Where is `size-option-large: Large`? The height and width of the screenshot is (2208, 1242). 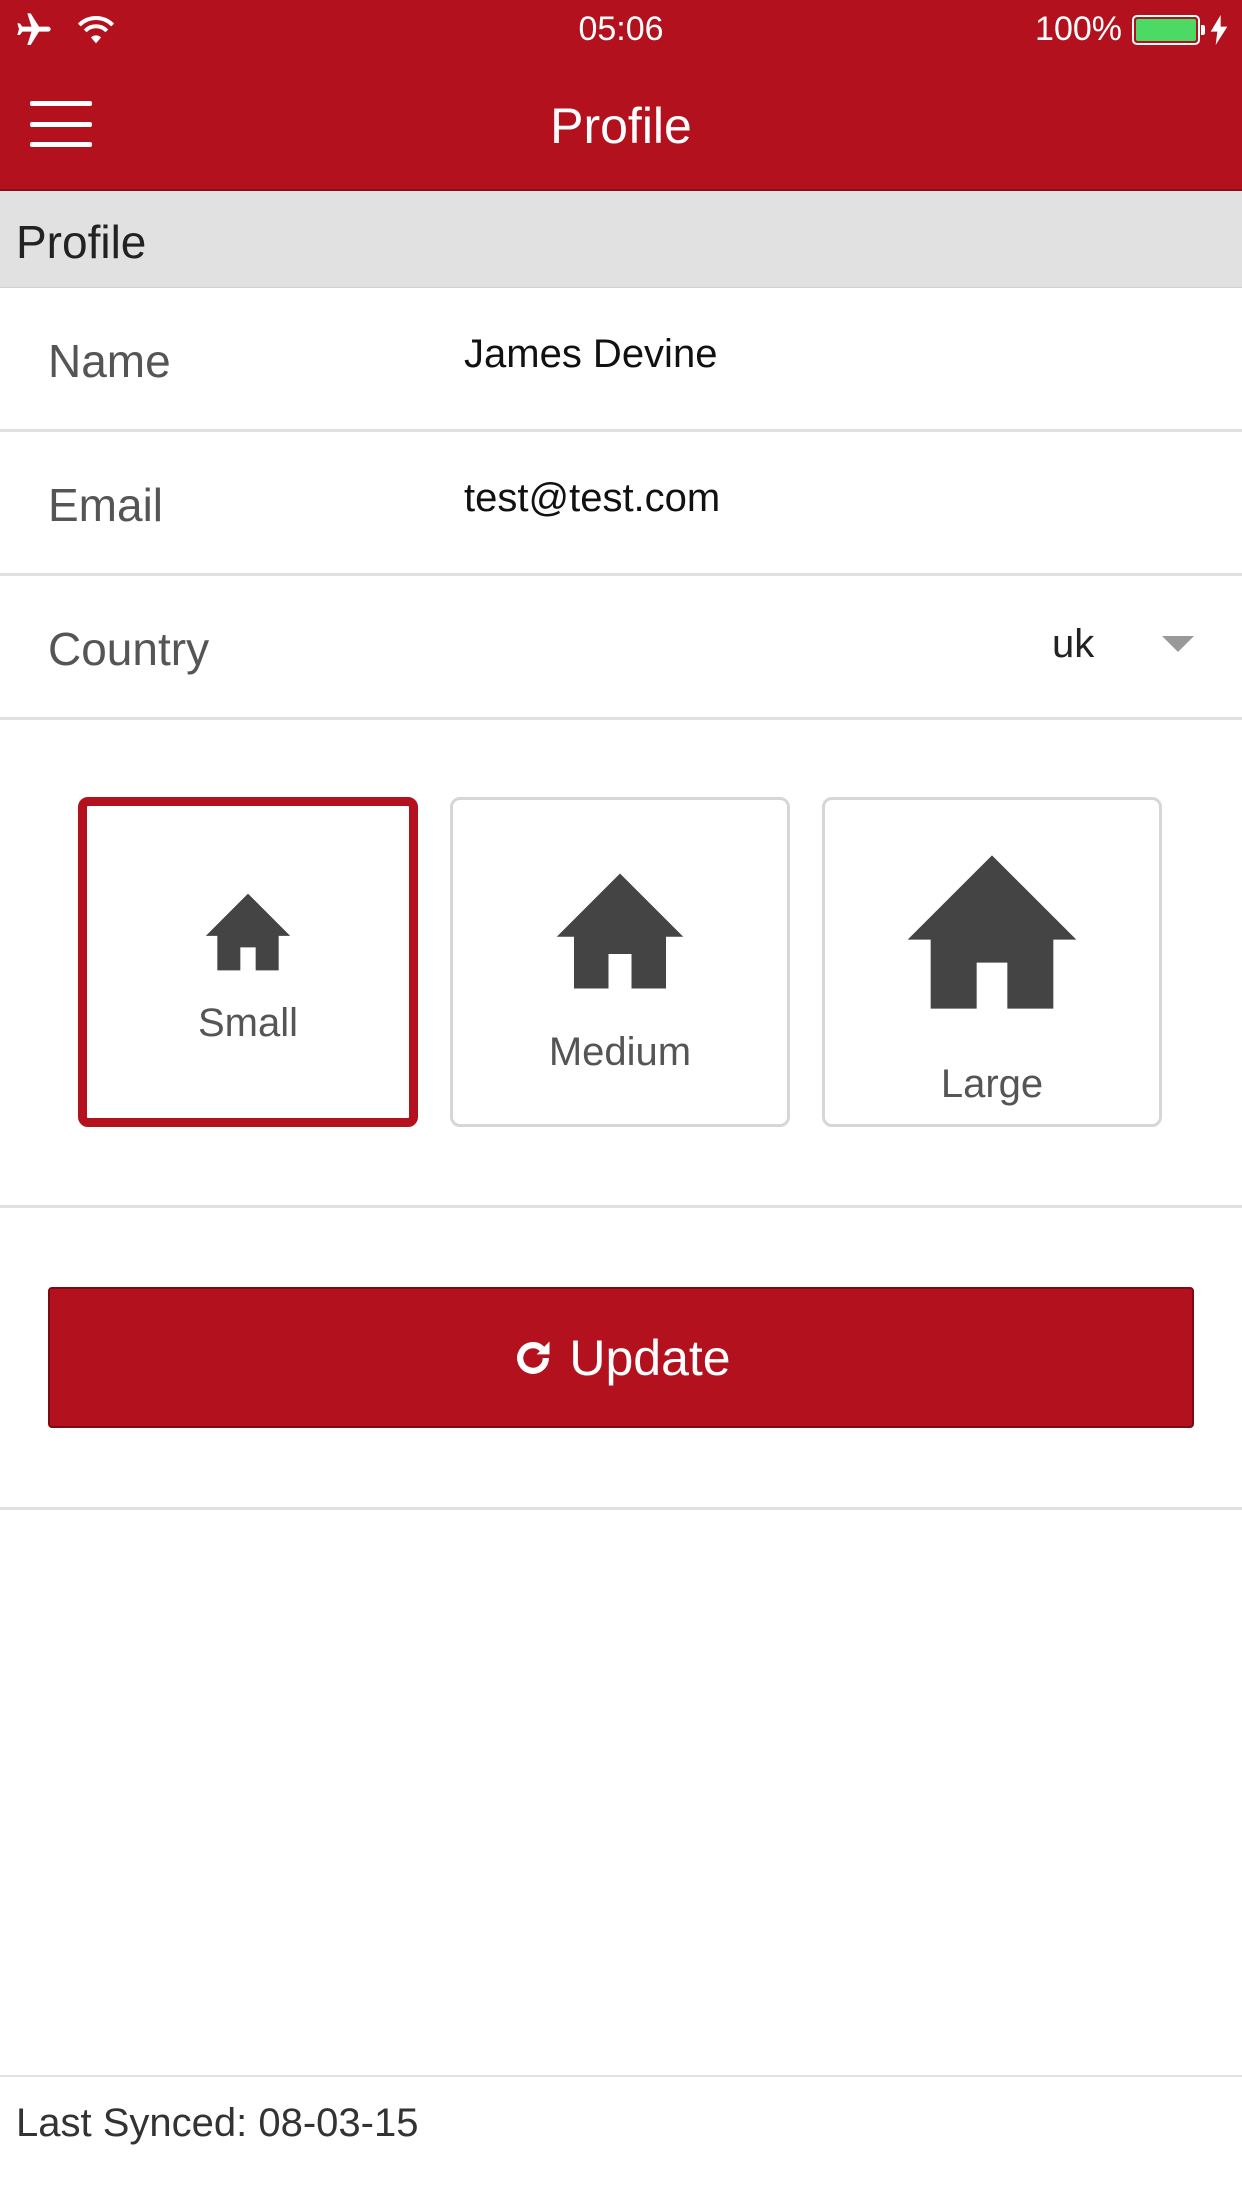
size-option-large: Large is located at coordinates (992, 962).